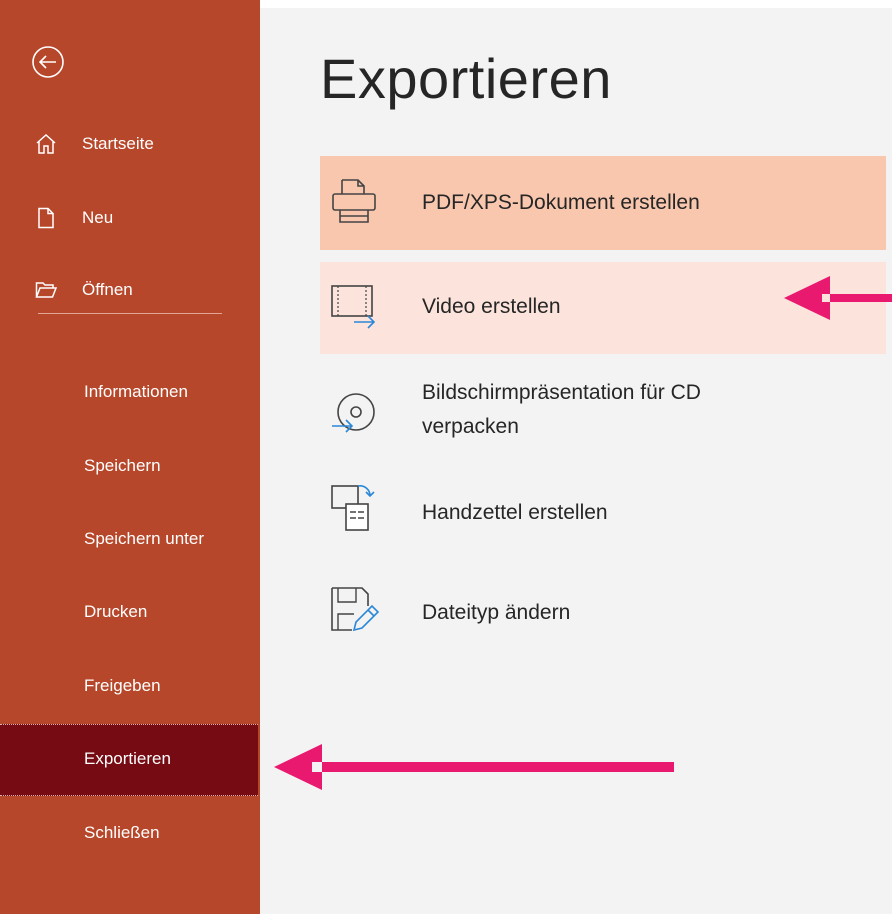  Describe the element at coordinates (838, 298) in the screenshot. I see `annotation-arrow-video` at that location.